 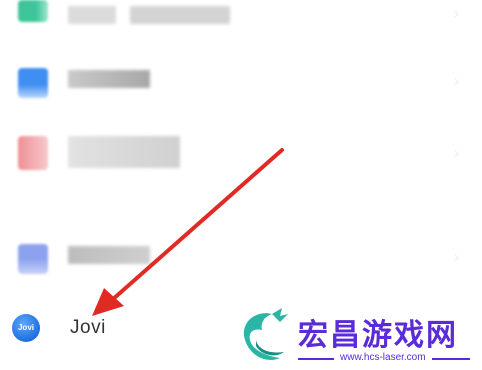 I want to click on dragon-logo-icon, so click(x=265, y=334).